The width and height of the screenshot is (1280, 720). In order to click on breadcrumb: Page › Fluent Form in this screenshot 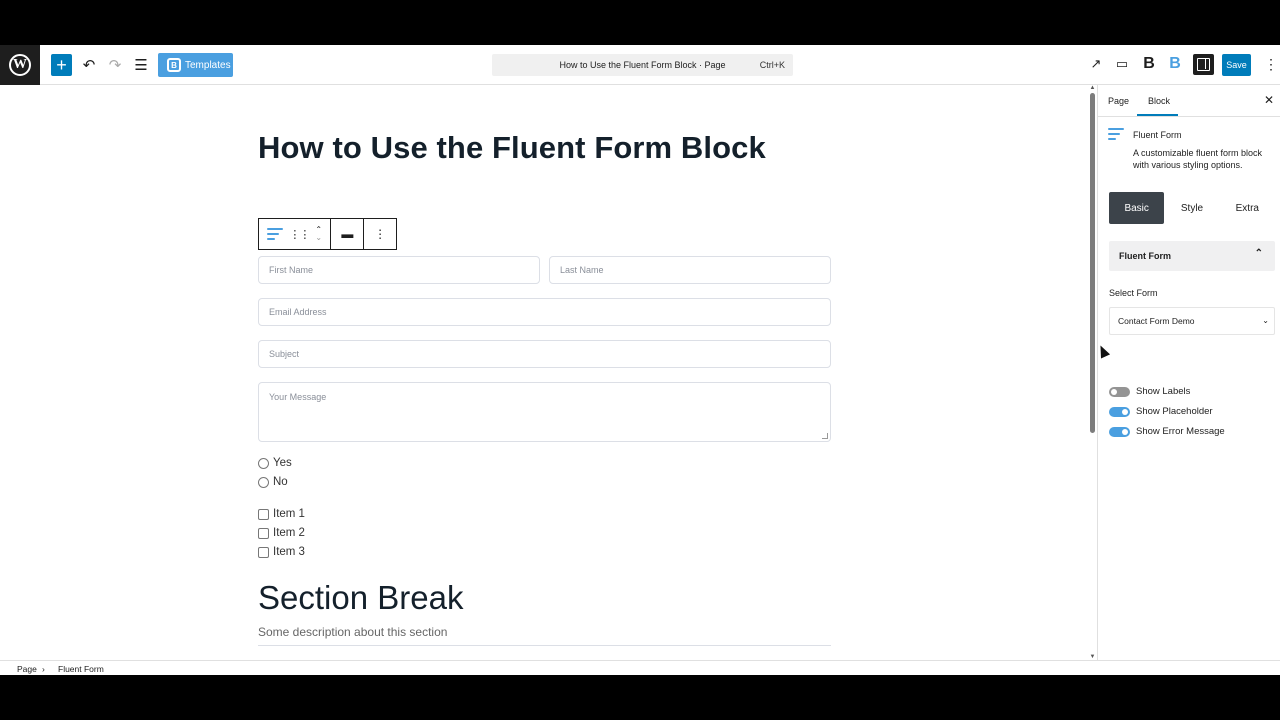, I will do `click(640, 667)`.